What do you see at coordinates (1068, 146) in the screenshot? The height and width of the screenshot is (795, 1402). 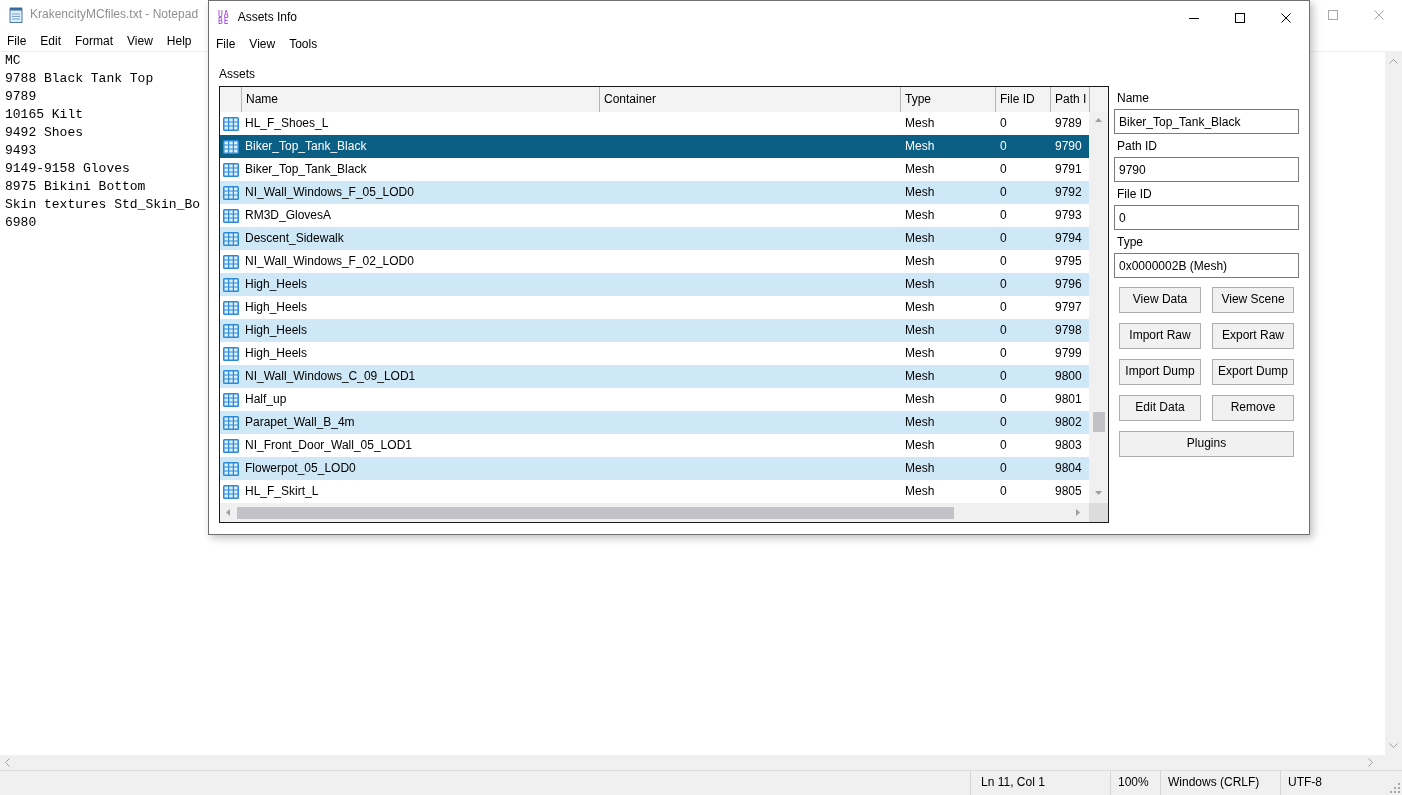 I see `path-id-cell-text: 9790` at bounding box center [1068, 146].